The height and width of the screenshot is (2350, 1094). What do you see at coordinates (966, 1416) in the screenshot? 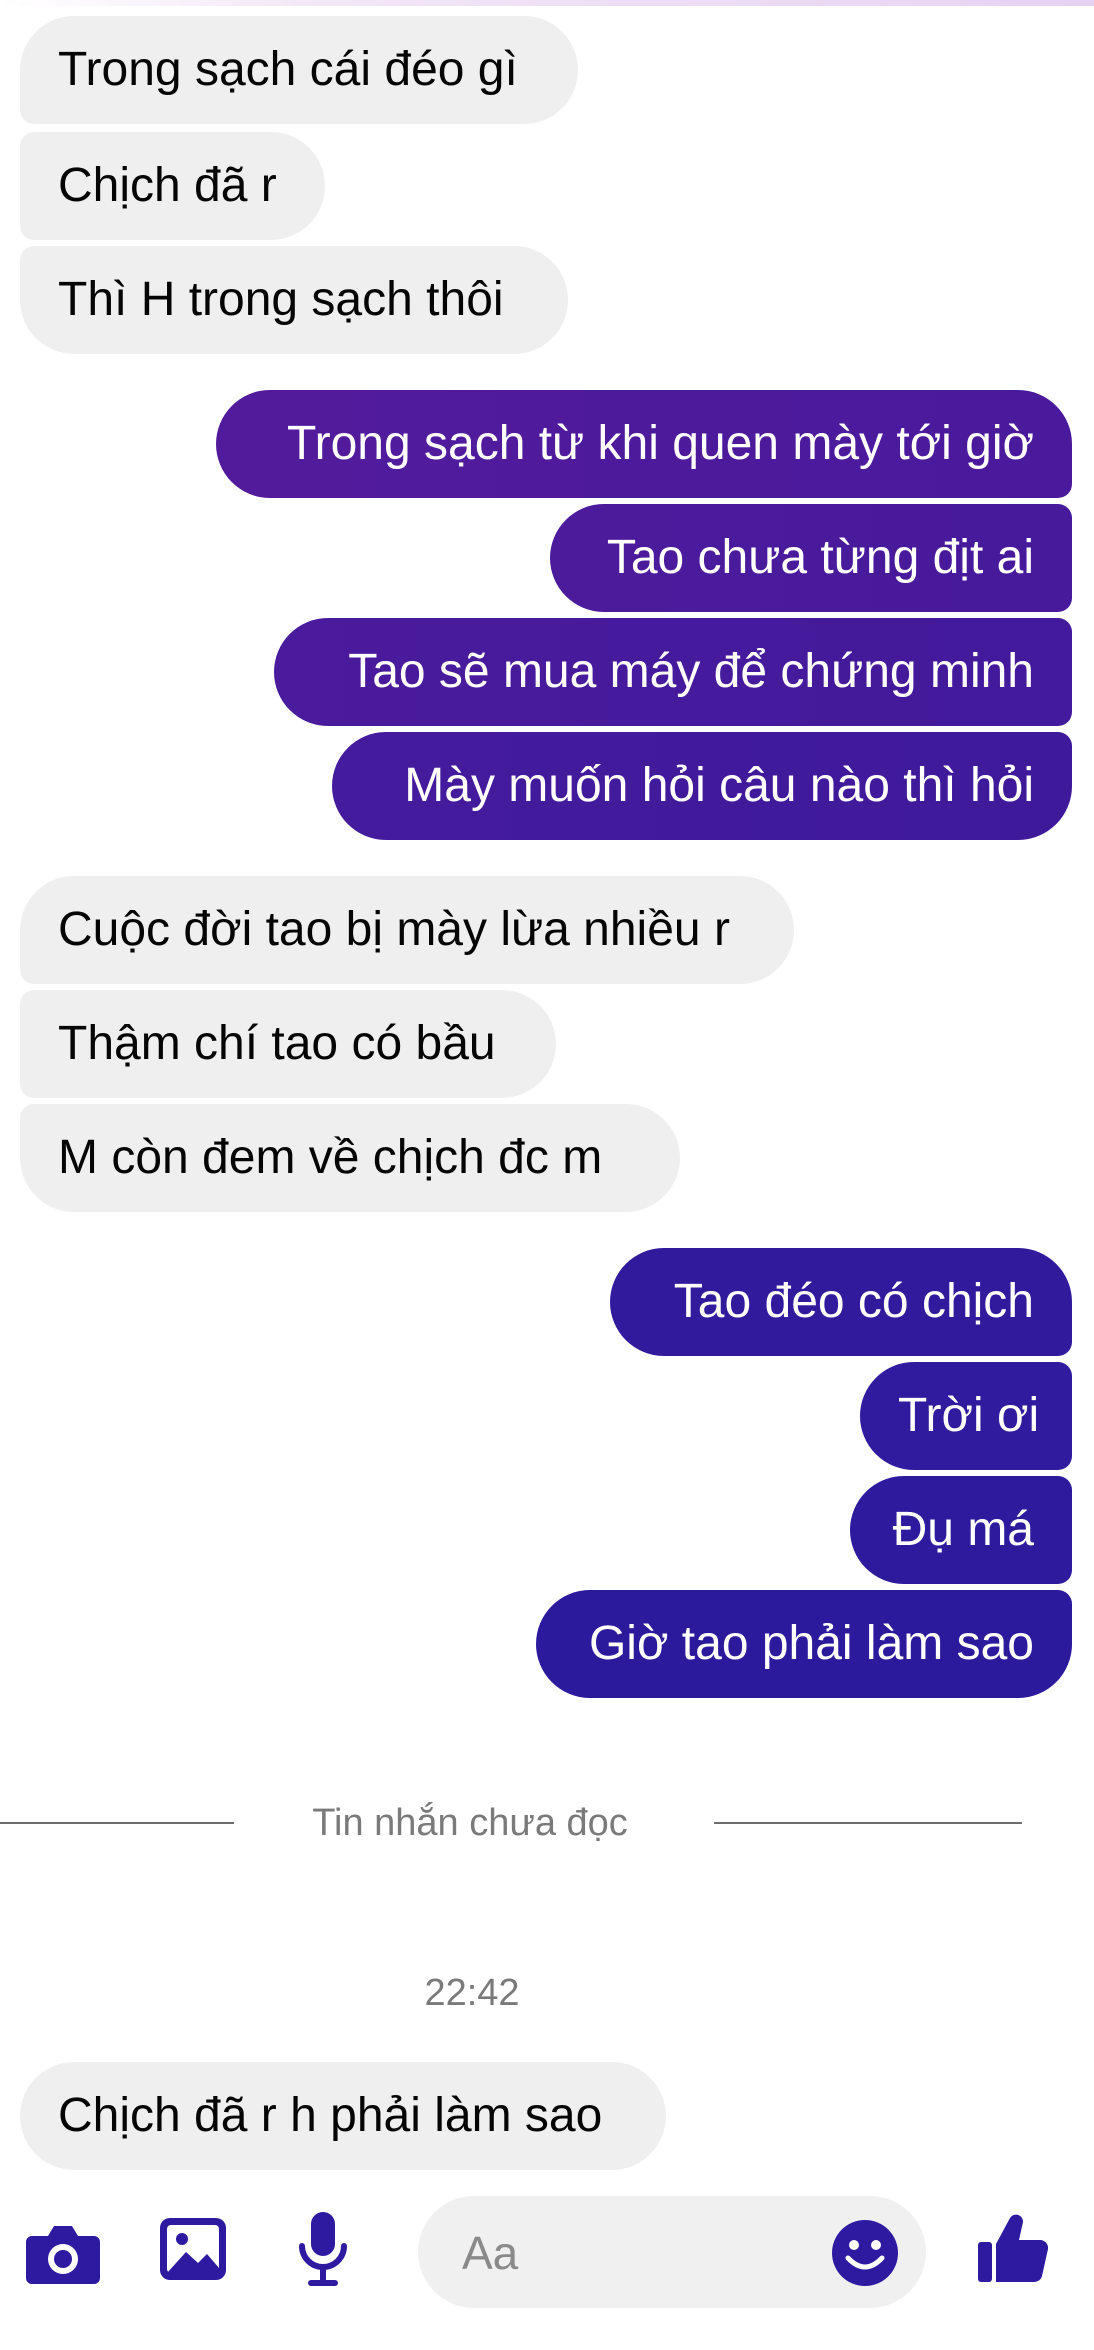
I see `message-outgoing: Trời ơi` at bounding box center [966, 1416].